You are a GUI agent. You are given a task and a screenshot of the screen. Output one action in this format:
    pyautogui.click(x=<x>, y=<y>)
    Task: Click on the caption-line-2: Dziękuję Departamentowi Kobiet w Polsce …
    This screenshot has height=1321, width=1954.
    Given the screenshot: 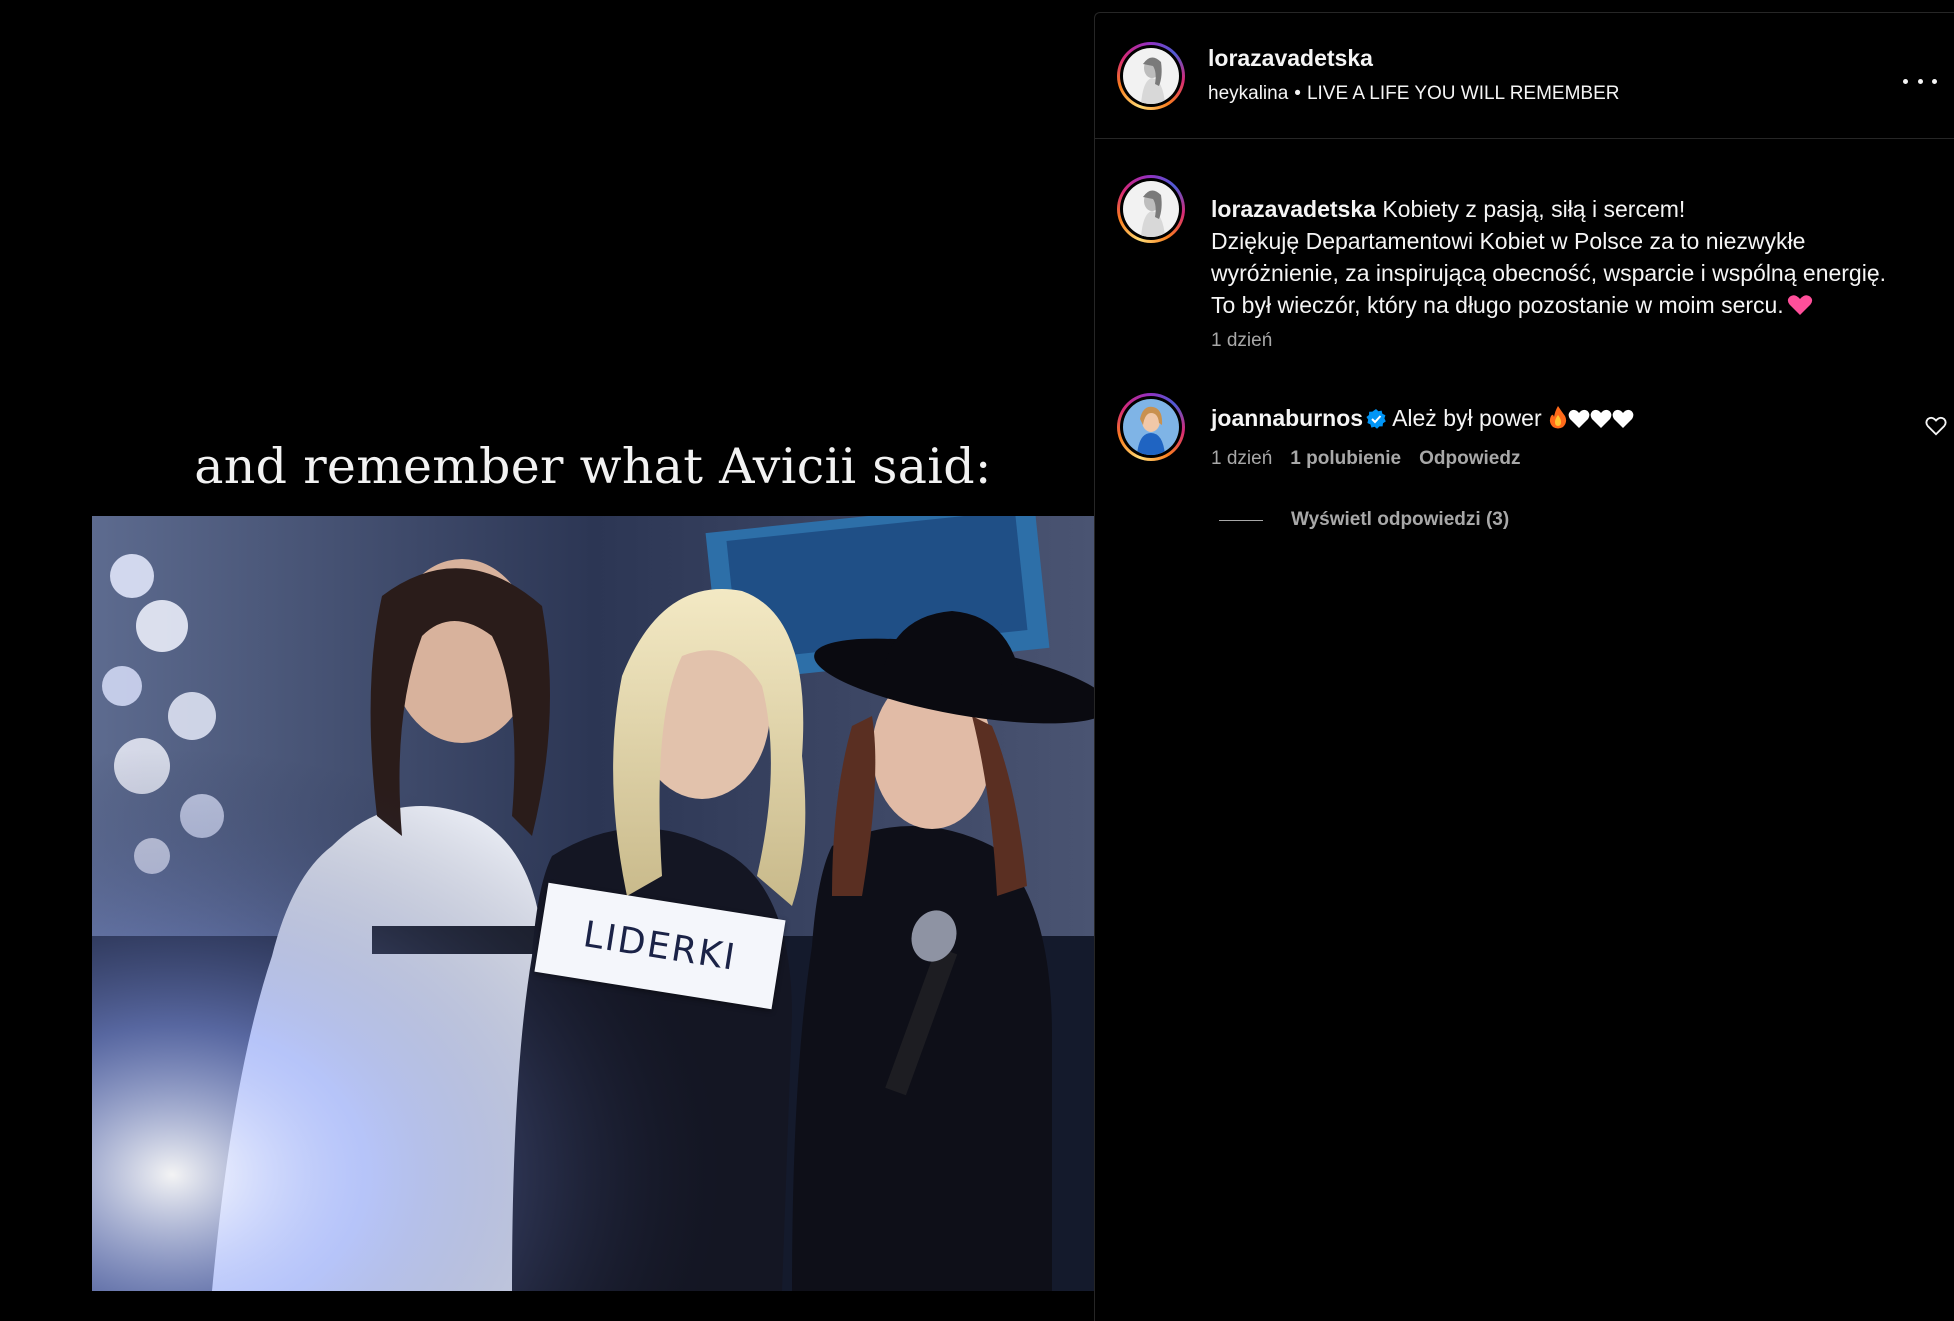 What is the action you would take?
    pyautogui.click(x=1549, y=257)
    